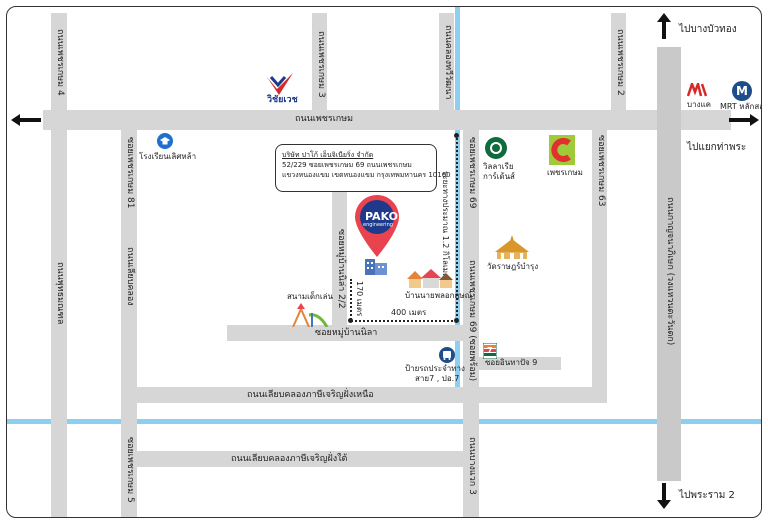 This screenshot has width=768, height=524. Describe the element at coordinates (437, 378) in the screenshot. I see `bus-stop-label-line2: สาย7 , ปอ.7` at that location.